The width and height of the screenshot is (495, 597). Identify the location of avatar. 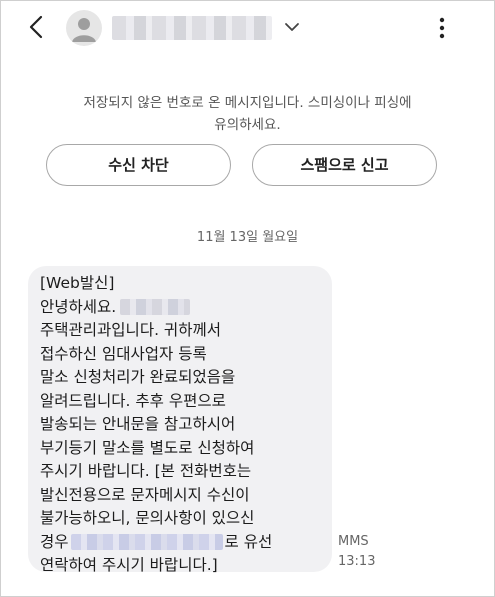
(84, 28).